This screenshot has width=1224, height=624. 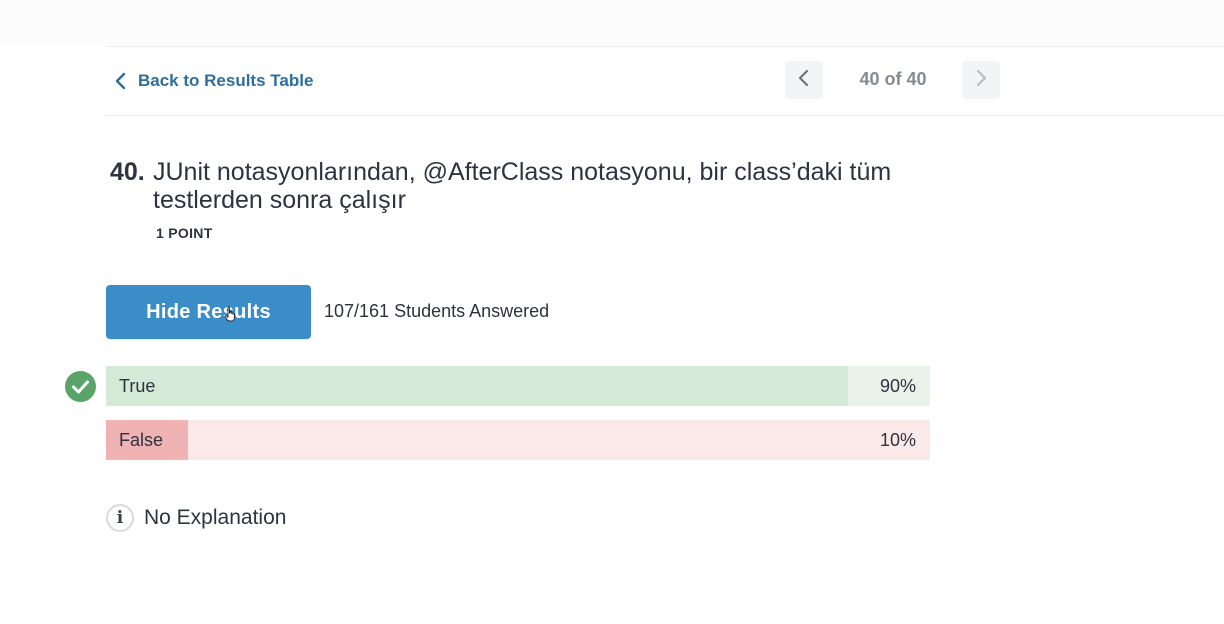 What do you see at coordinates (127, 172) in the screenshot?
I see `question-number: 40.` at bounding box center [127, 172].